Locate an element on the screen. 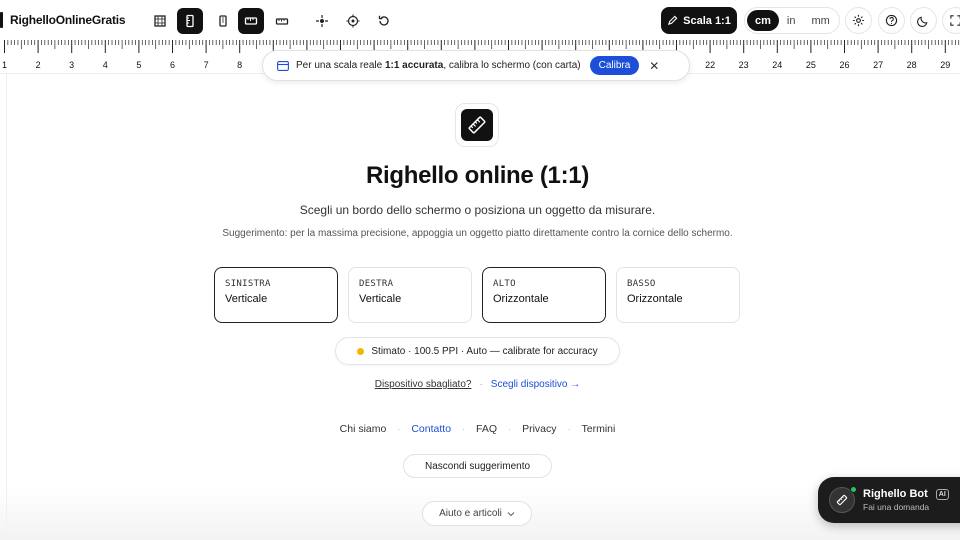  settings-button is located at coordinates (858, 20).